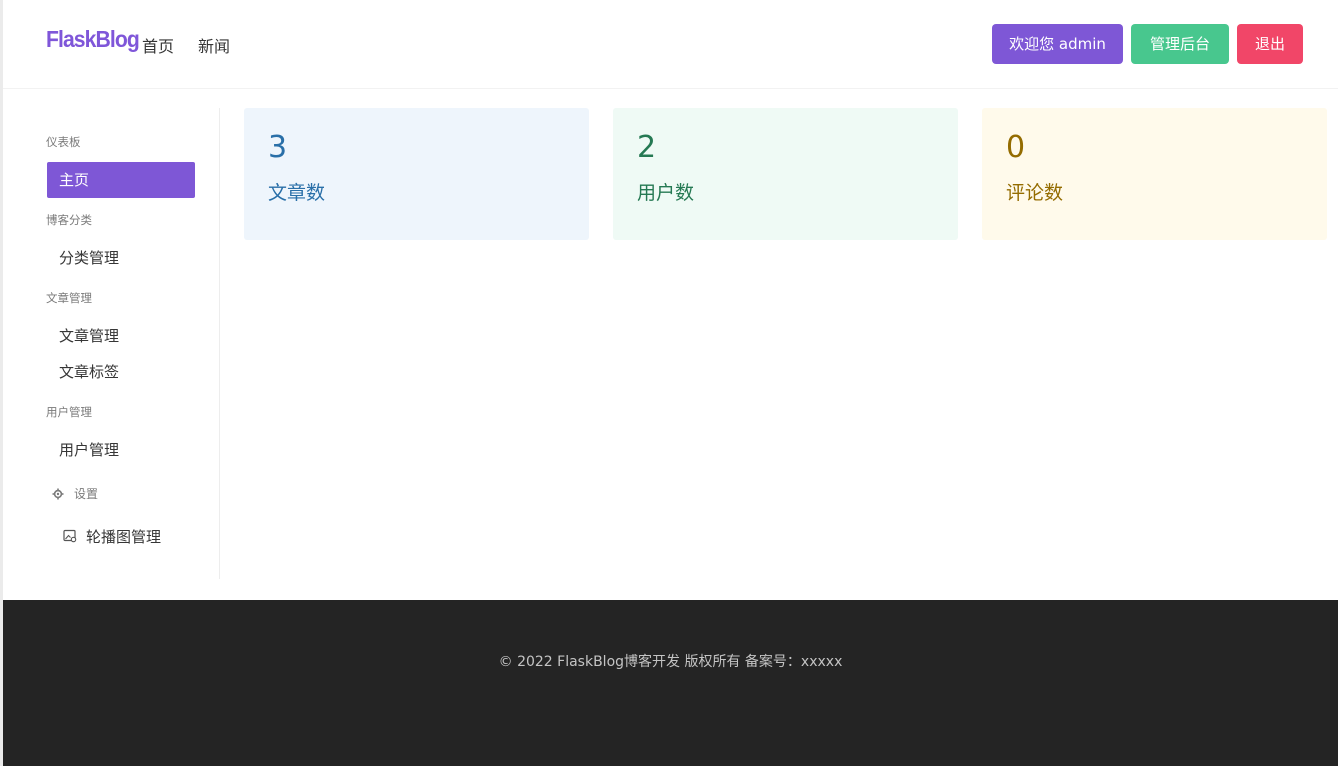 This screenshot has height=766, width=1338. Describe the element at coordinates (121, 336) in the screenshot. I see `sidebar-item-article-management: 文章管理` at that location.